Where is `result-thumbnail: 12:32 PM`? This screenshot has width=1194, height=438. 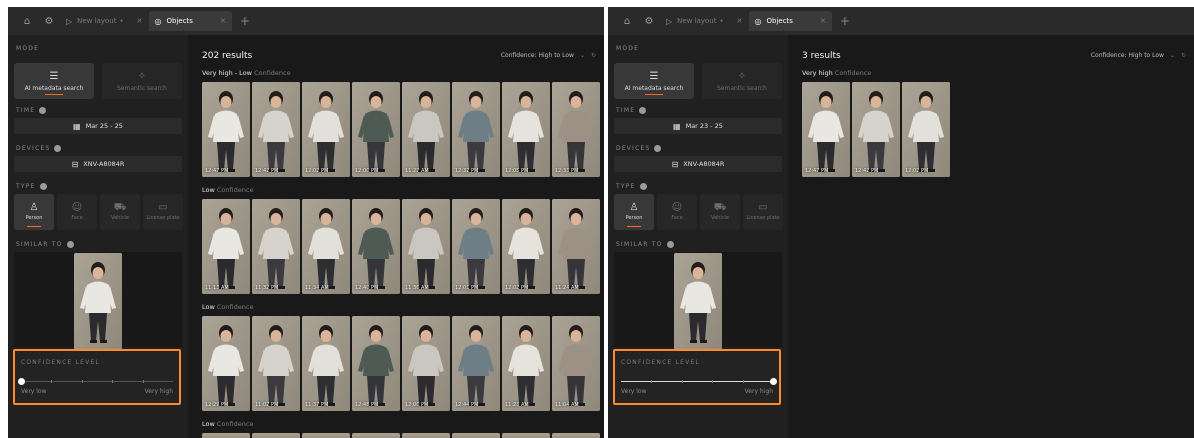
result-thumbnail: 12:32 PM is located at coordinates (476, 129).